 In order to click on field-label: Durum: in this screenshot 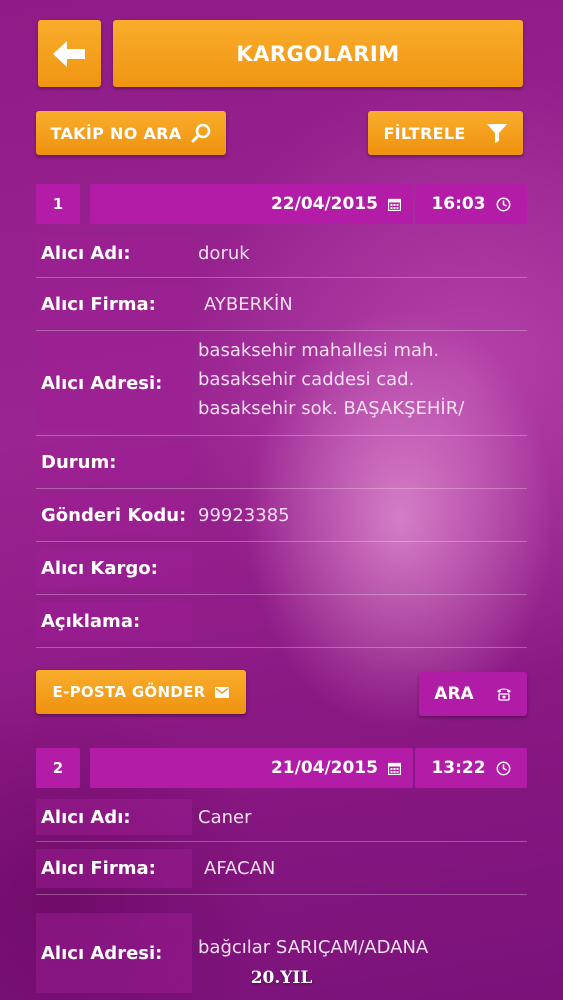, I will do `click(114, 462)`.